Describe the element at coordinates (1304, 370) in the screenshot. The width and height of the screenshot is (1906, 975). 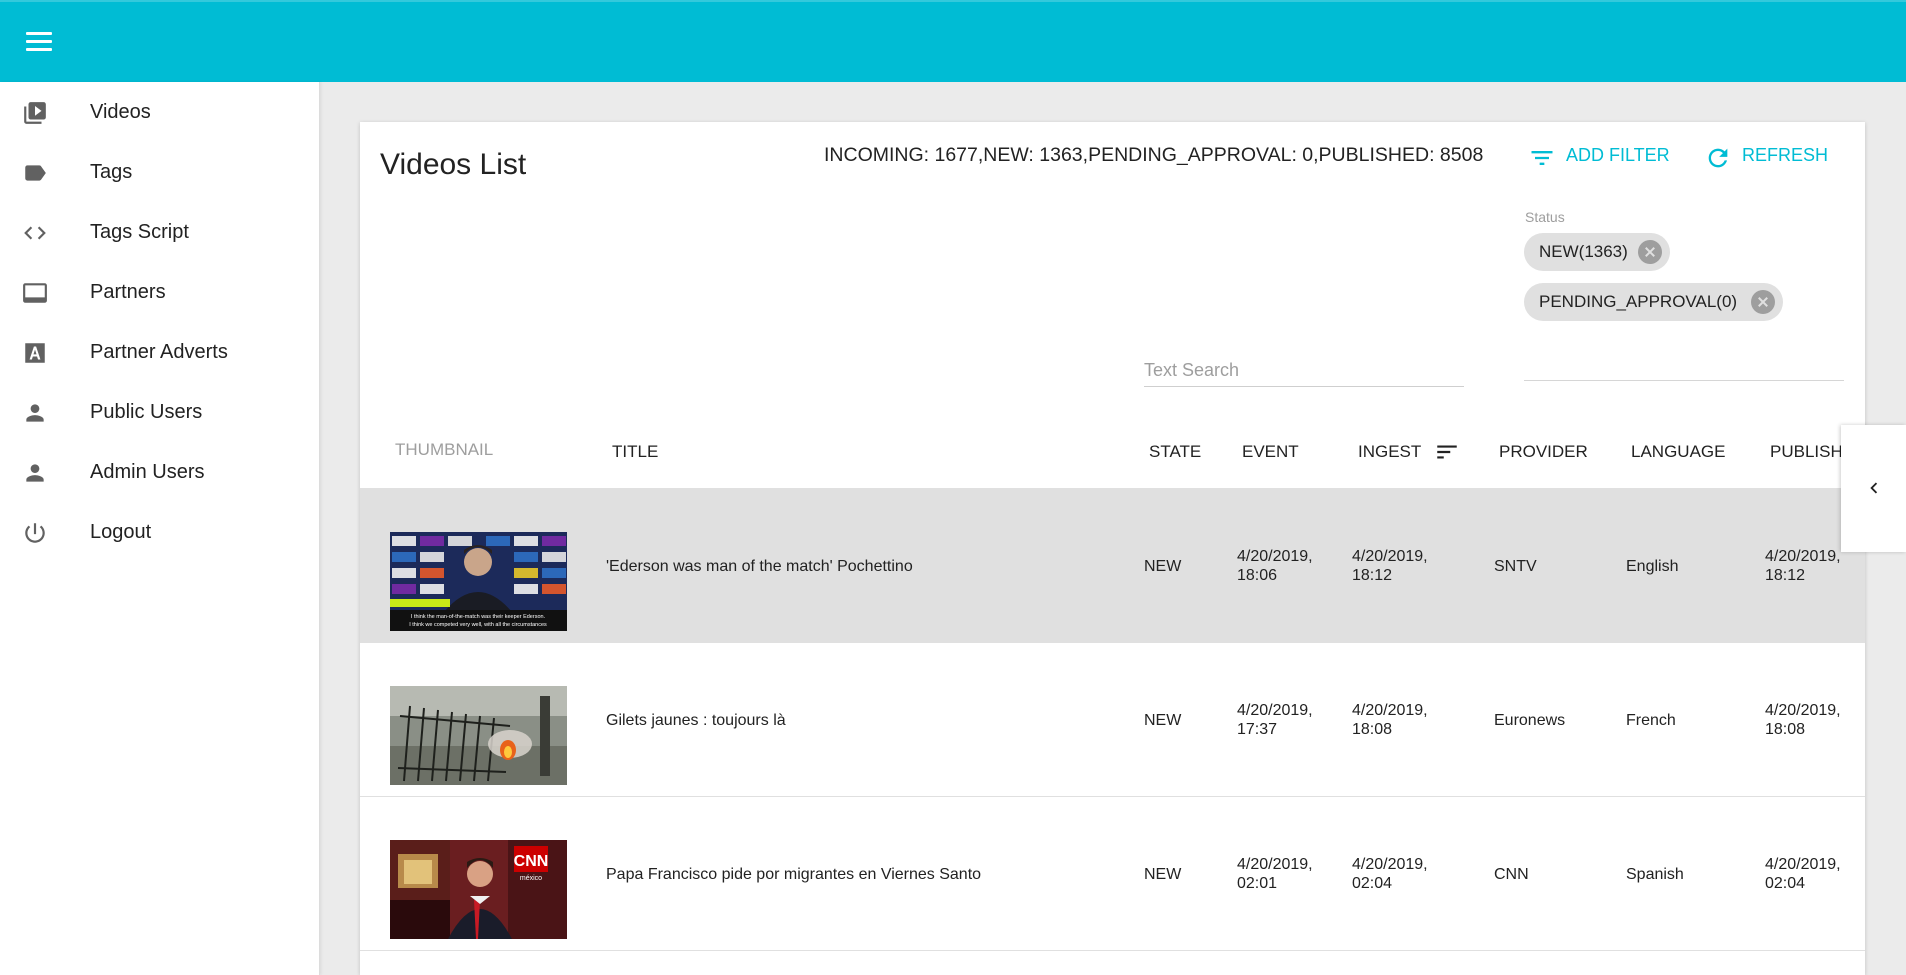
I see `text-search-input` at that location.